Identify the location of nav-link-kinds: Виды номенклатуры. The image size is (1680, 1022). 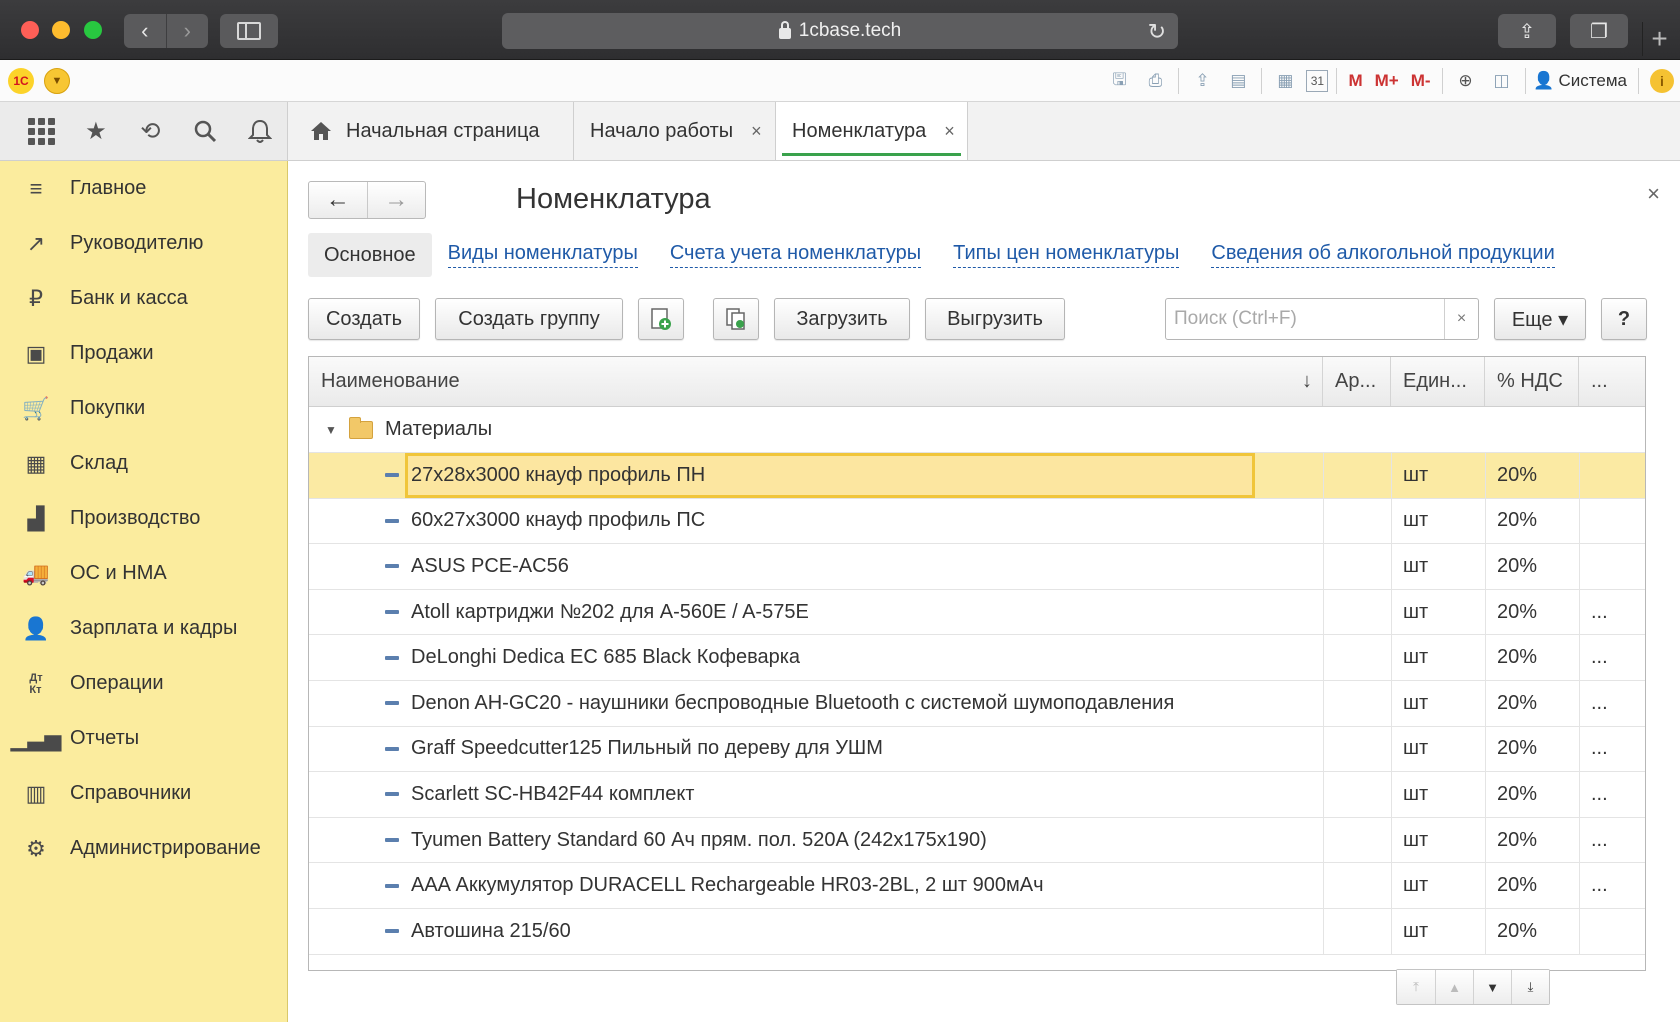
(542, 255).